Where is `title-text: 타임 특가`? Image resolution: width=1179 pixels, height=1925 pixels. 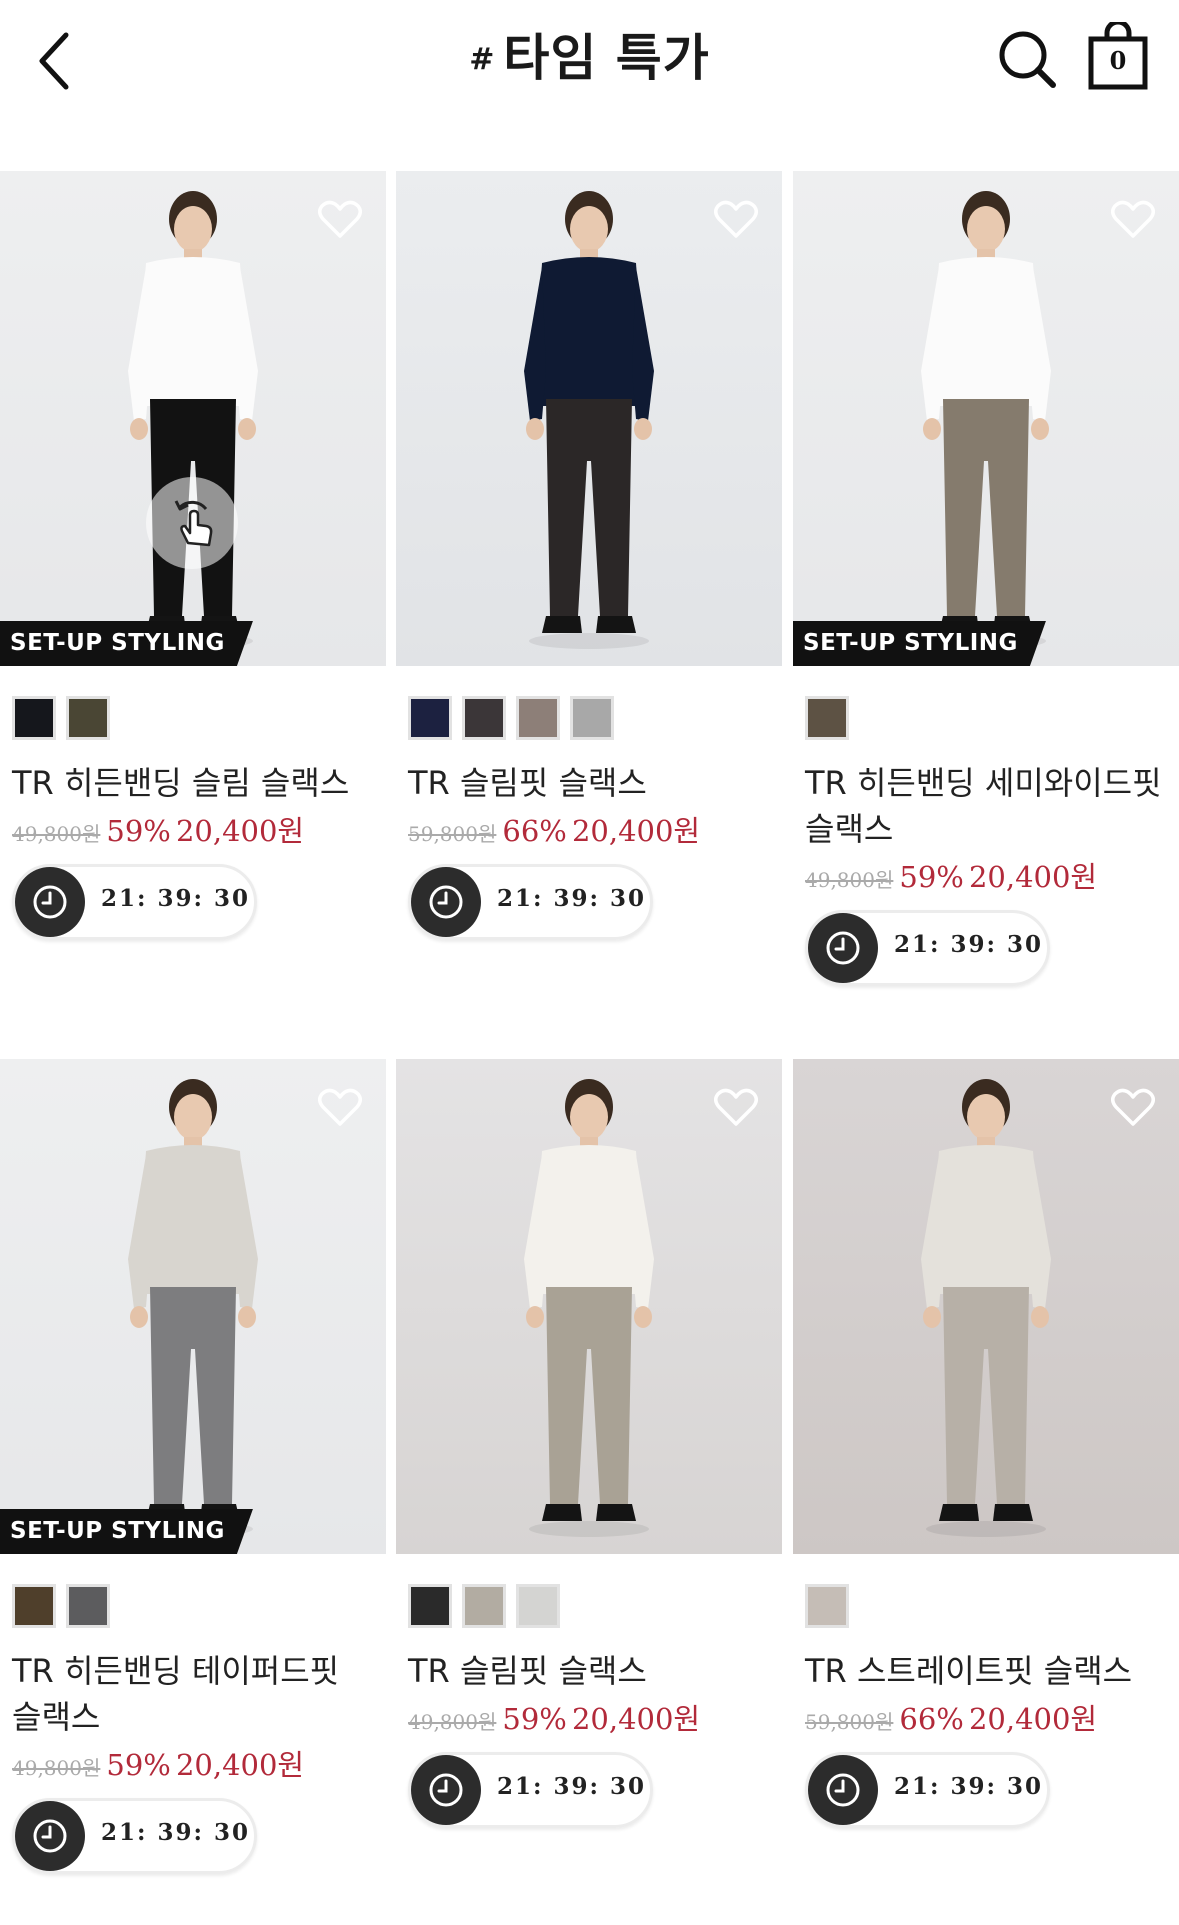 title-text: 타임 특가 is located at coordinates (606, 58).